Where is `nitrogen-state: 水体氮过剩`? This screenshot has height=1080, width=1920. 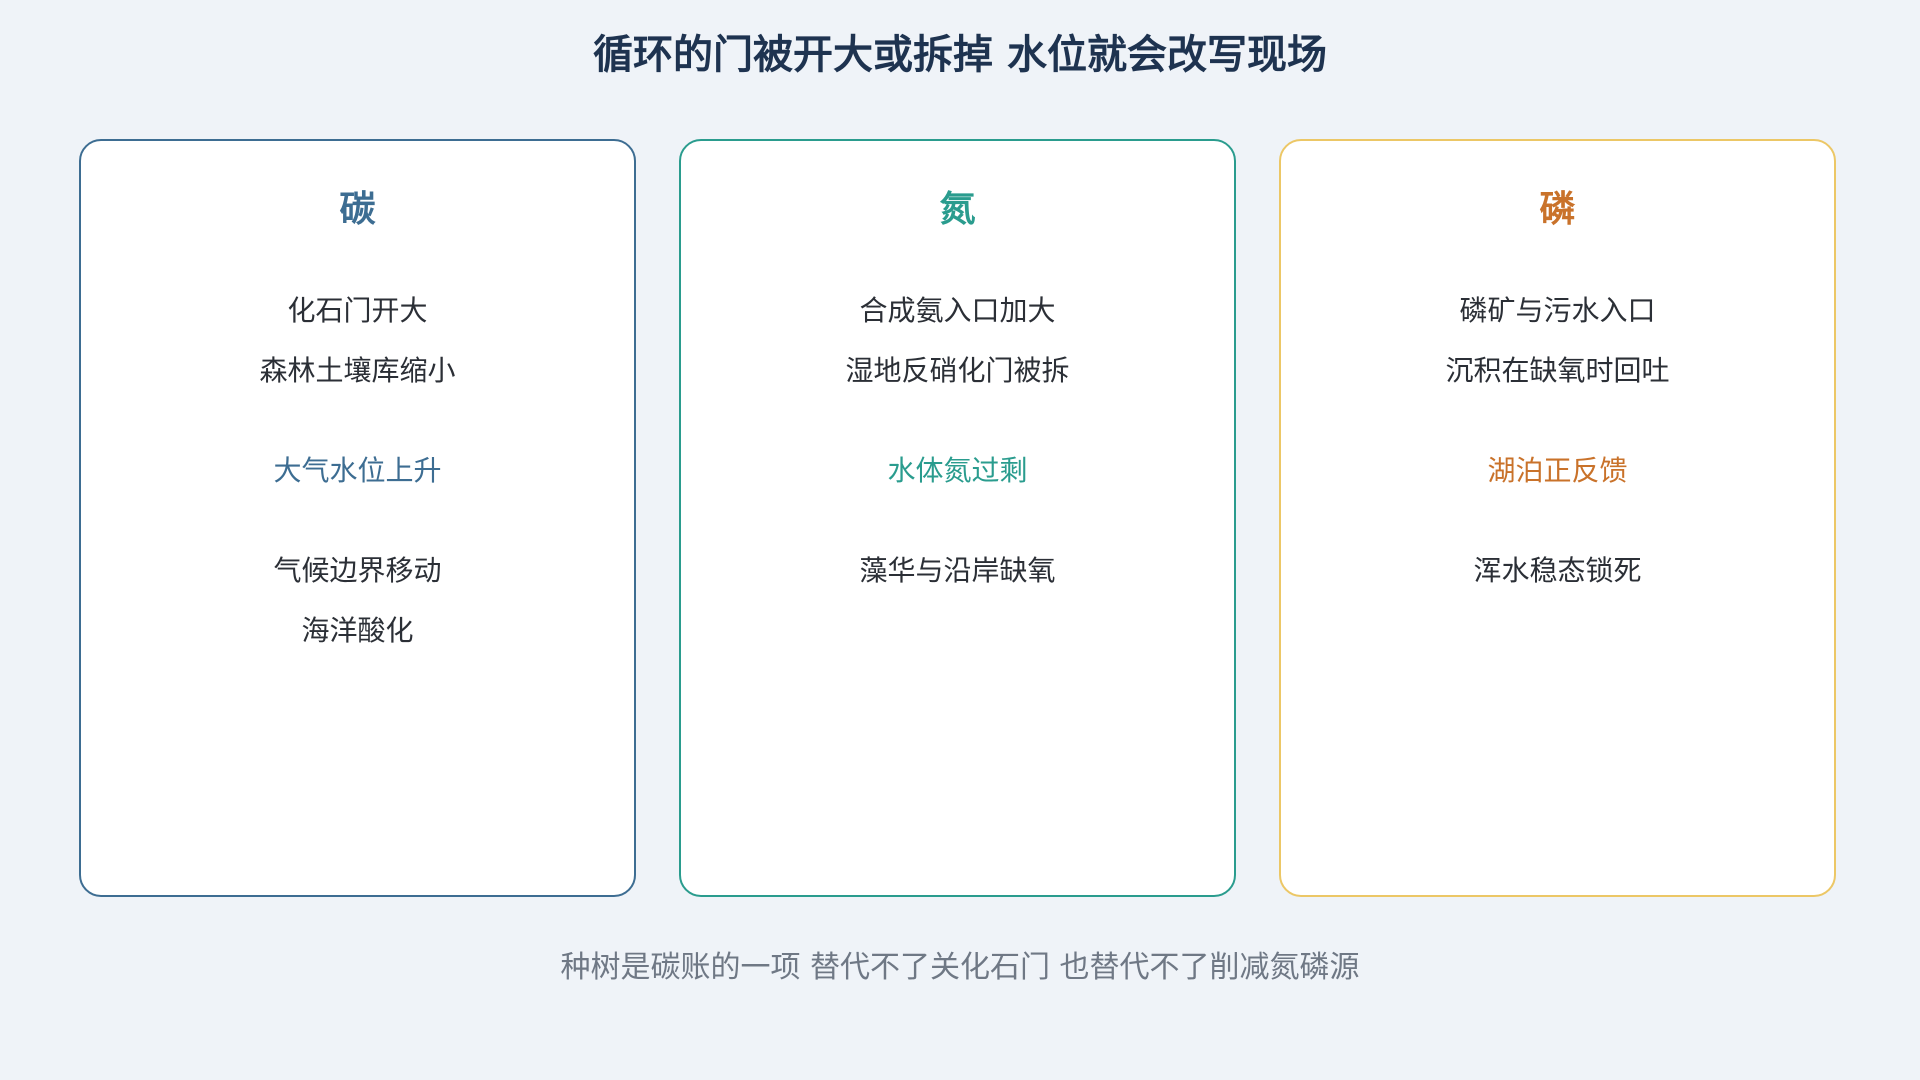
nitrogen-state: 水体氮过剩 is located at coordinates (957, 470).